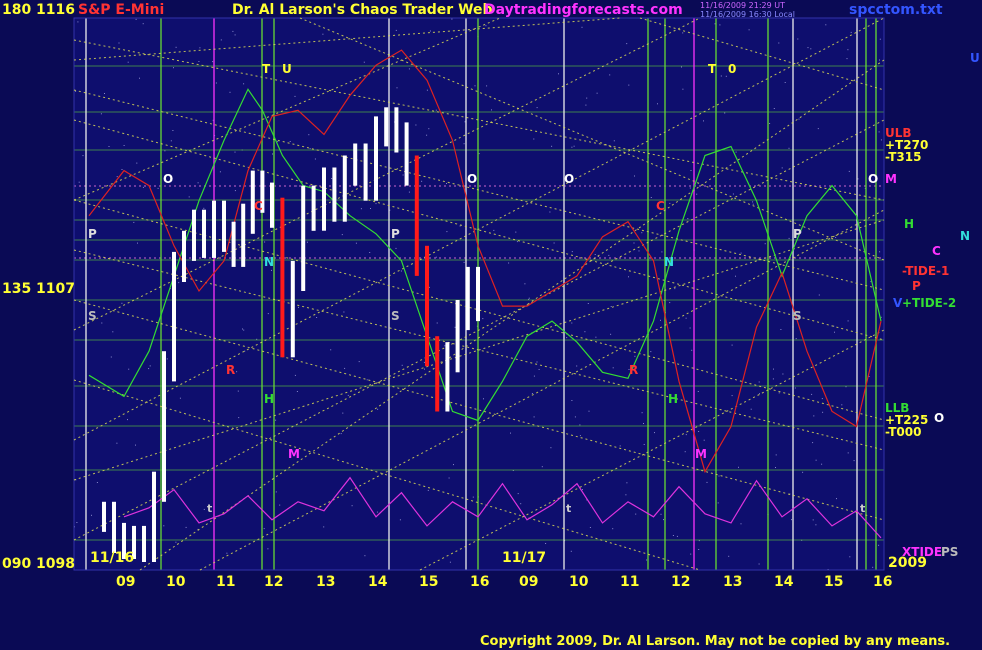  Describe the element at coordinates (294, 454) in the screenshot. I see `marker-m-1: M` at that location.